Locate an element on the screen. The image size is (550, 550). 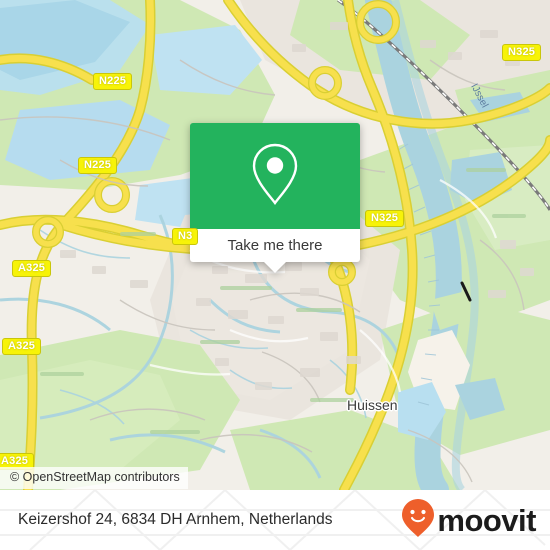
road-shield-a325-middle: A325 is located at coordinates (22, 346).